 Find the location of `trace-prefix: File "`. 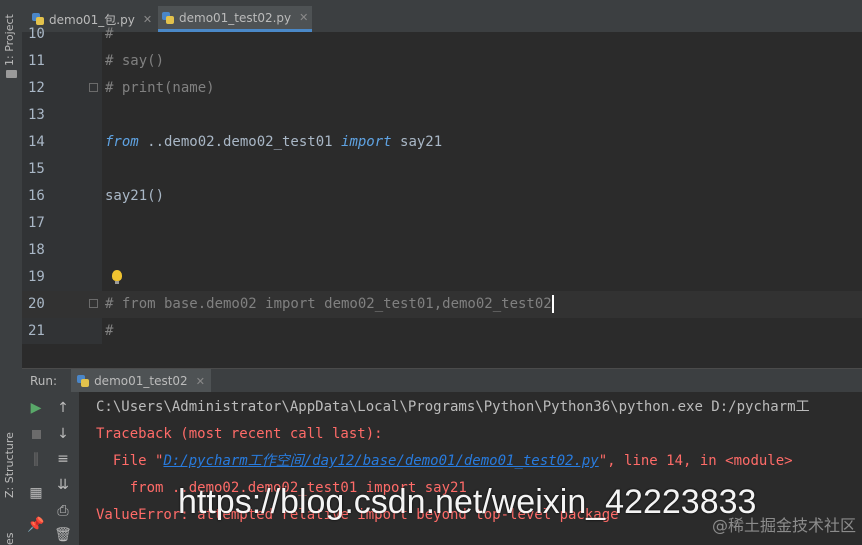

trace-prefix: File " is located at coordinates (130, 461).